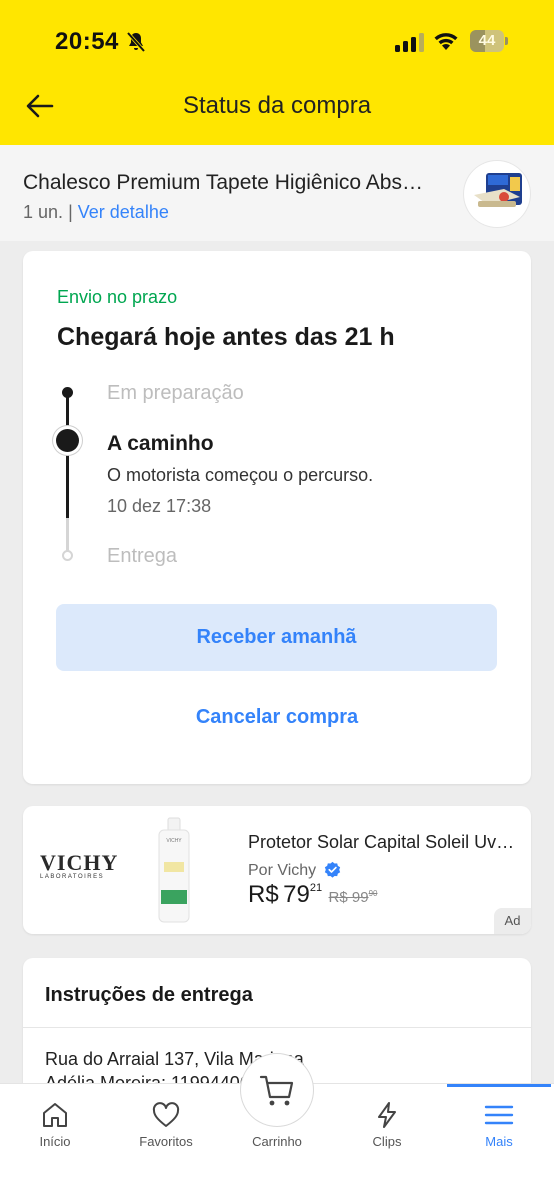 The image size is (554, 1200). I want to click on signal-icon, so click(409, 42).